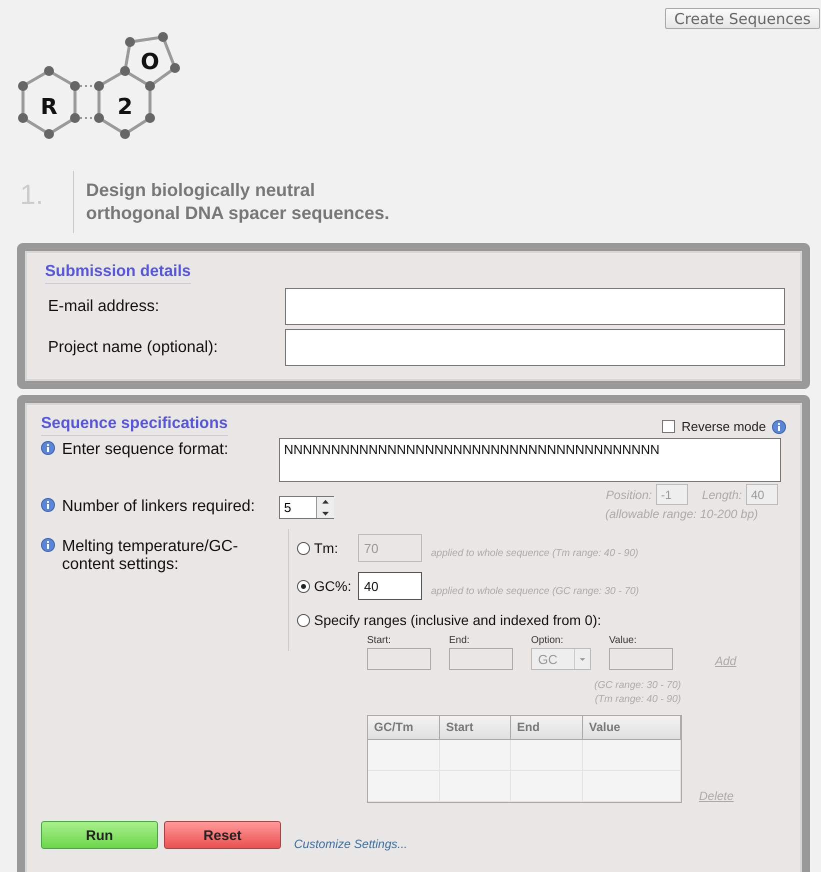 Image resolution: width=821 pixels, height=872 pixels. Describe the element at coordinates (233, 202) in the screenshot. I see `step-title: Design biologically neutral orthogonal DNA spacer sequences.` at that location.